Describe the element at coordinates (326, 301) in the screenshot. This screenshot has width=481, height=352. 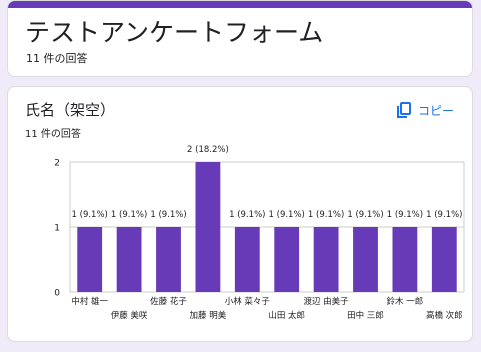
I see `category-label: 渡辺 由美子` at that location.